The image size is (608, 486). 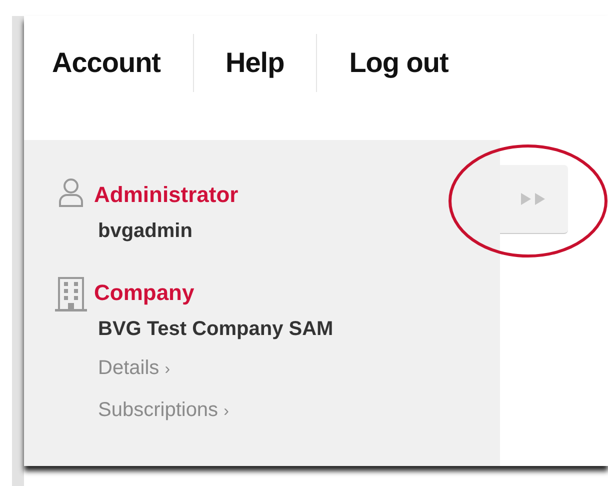 What do you see at coordinates (145, 293) in the screenshot?
I see `section-heading: Company` at bounding box center [145, 293].